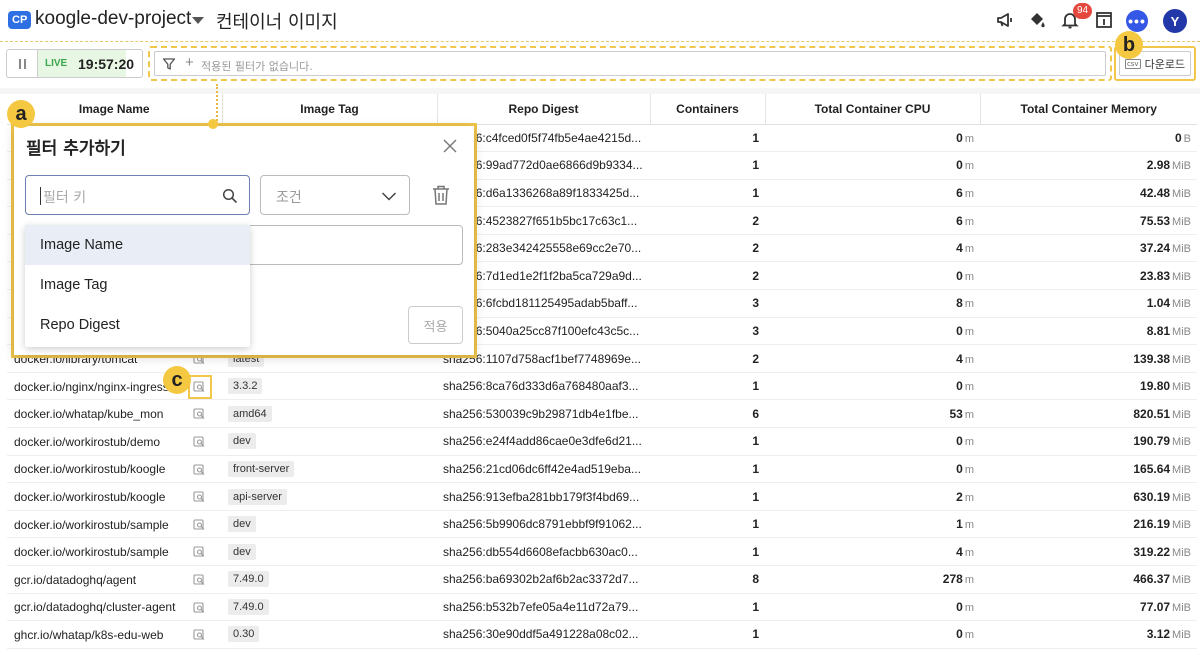 The height and width of the screenshot is (658, 1200). Describe the element at coordinates (441, 197) in the screenshot. I see `trash-icon` at that location.